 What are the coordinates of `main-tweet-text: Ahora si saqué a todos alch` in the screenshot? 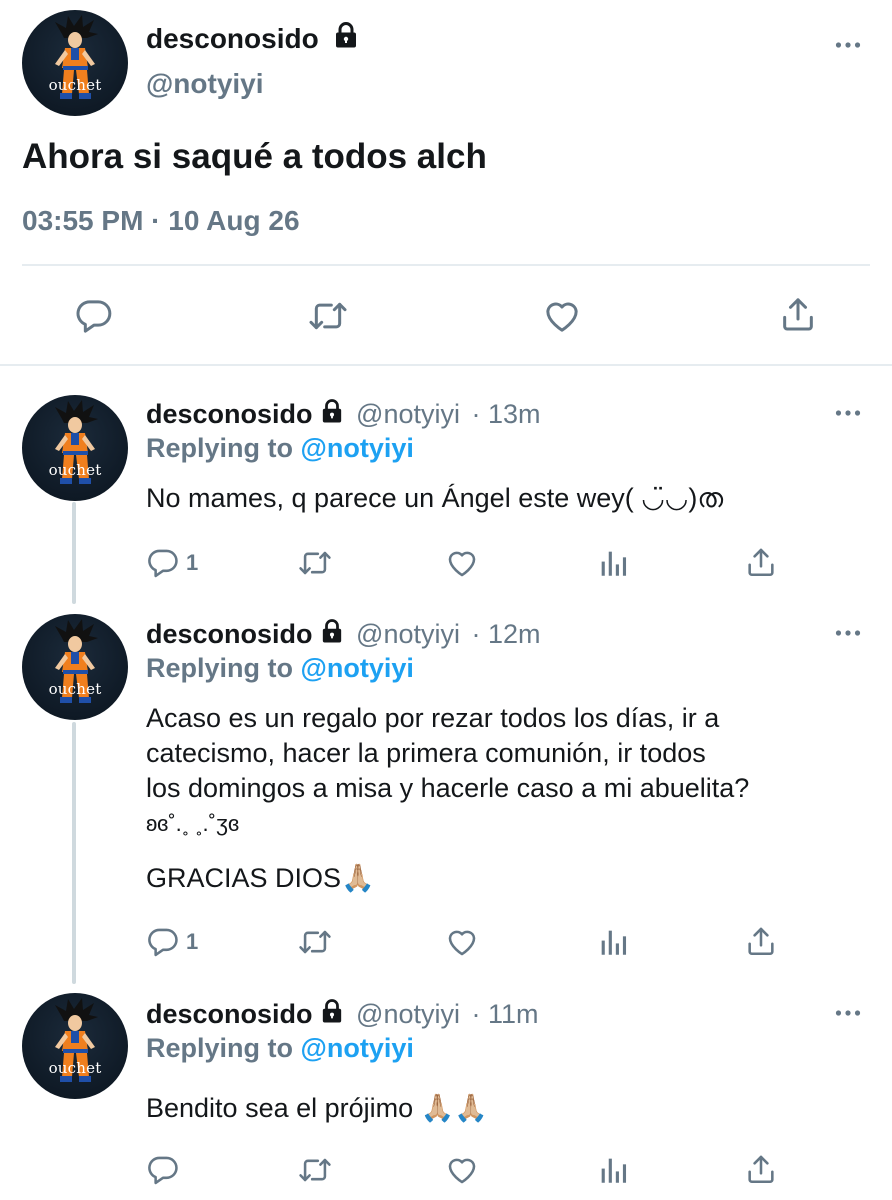 It's located at (254, 156).